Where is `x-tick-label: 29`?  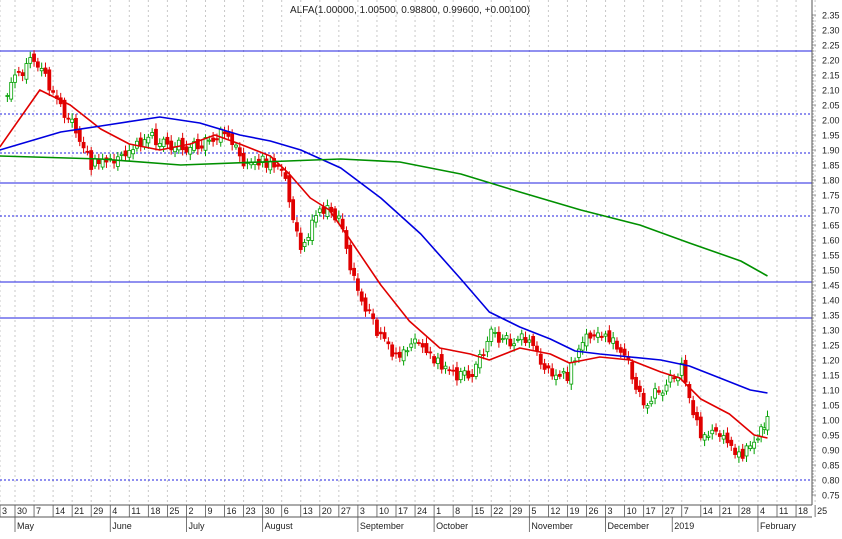
x-tick-label: 29 is located at coordinates (98, 511).